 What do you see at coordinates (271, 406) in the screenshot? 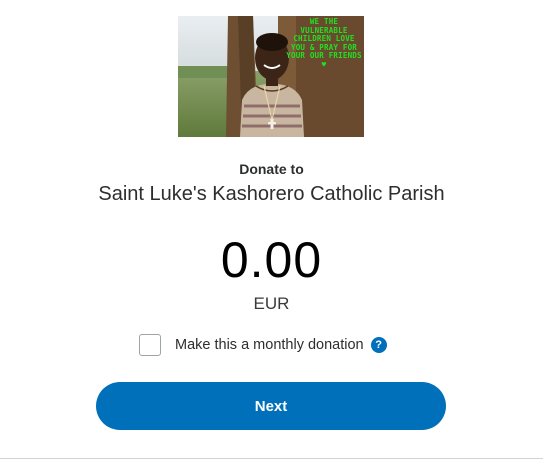
I see `next-button: Next` at bounding box center [271, 406].